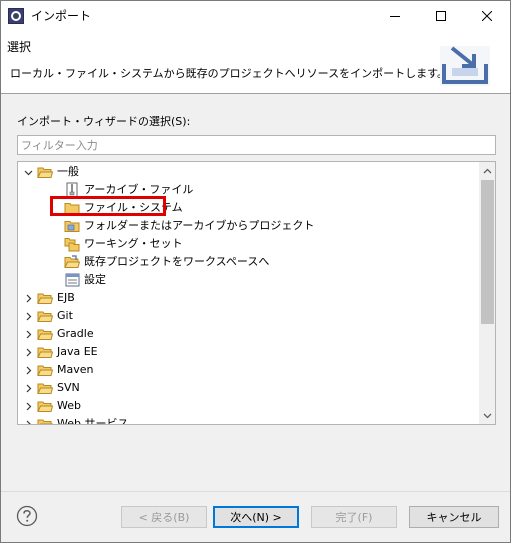  Describe the element at coordinates (256, 517) in the screenshot. I see `next-button: 次へ(N) >` at that location.